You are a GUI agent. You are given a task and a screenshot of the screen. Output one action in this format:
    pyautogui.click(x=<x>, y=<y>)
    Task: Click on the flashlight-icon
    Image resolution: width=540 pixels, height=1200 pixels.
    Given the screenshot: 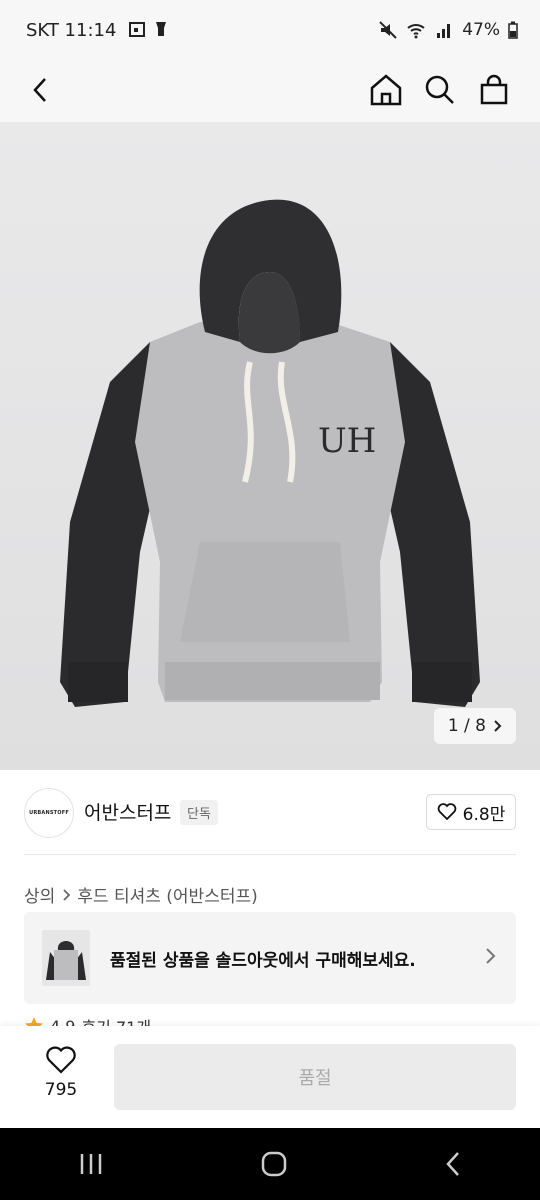 What is the action you would take?
    pyautogui.click(x=161, y=29)
    